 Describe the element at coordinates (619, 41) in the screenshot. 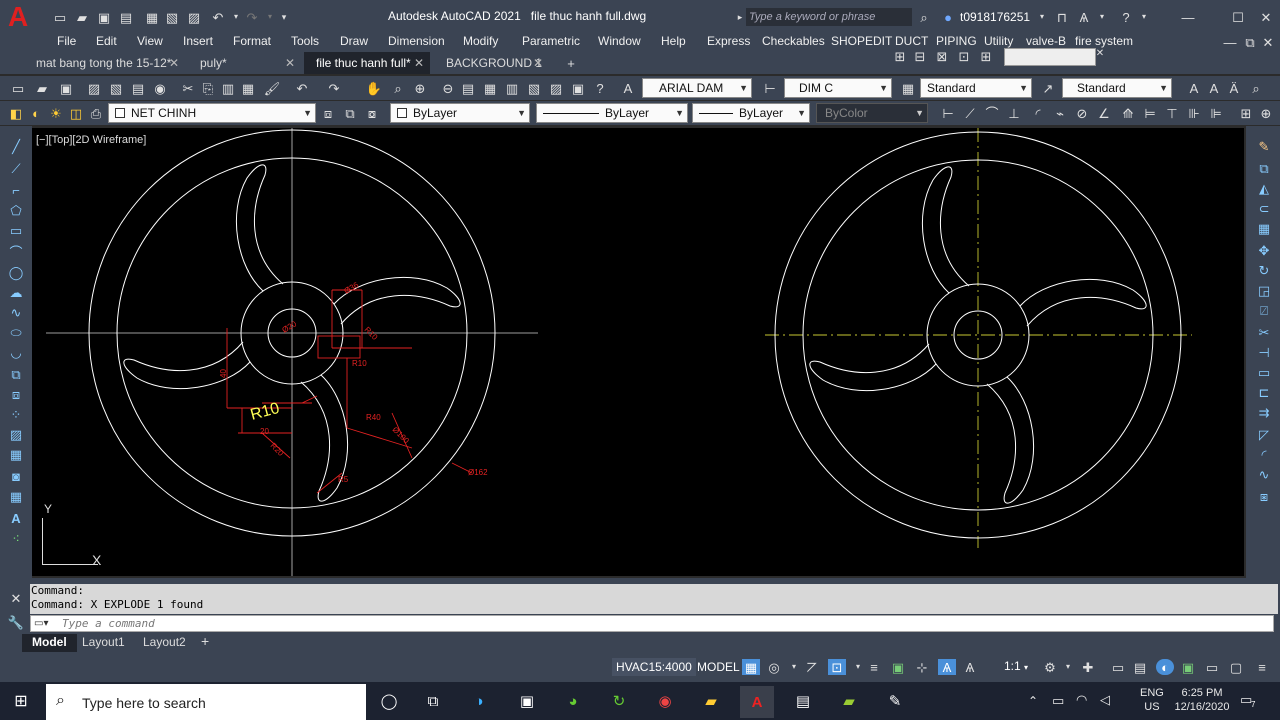

I see `menu-window: Window` at that location.